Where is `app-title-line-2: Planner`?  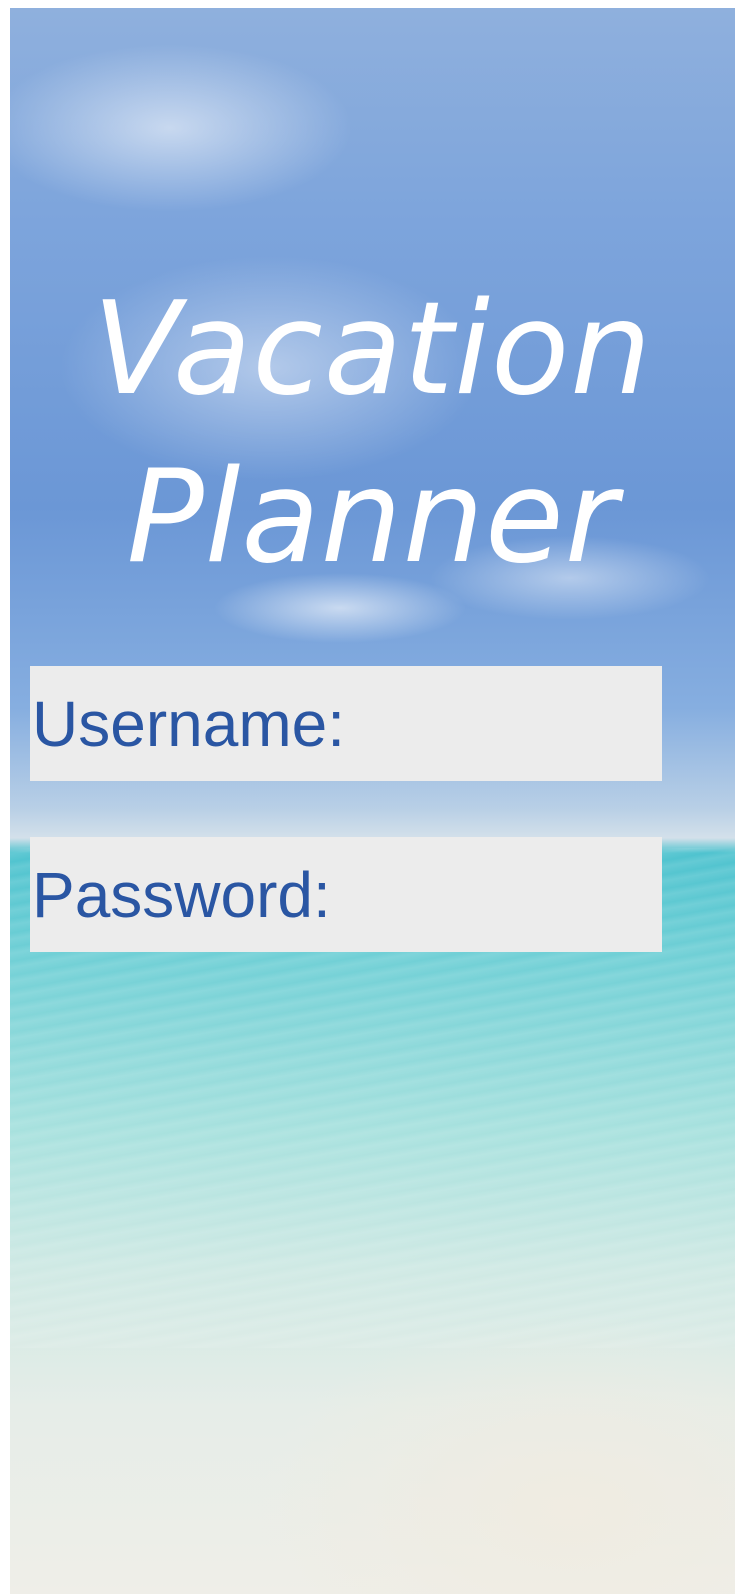
app-title-line-2: Planner is located at coordinates (372, 517).